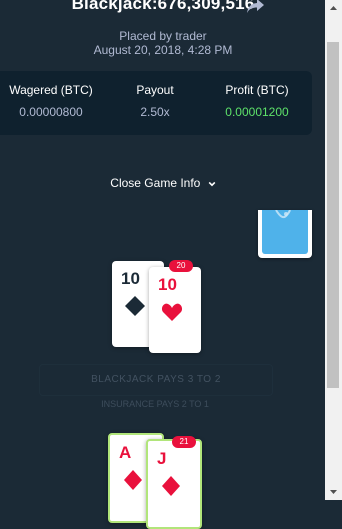  Describe the element at coordinates (333, 8) in the screenshot. I see `scroll-up-arrow-icon` at that location.